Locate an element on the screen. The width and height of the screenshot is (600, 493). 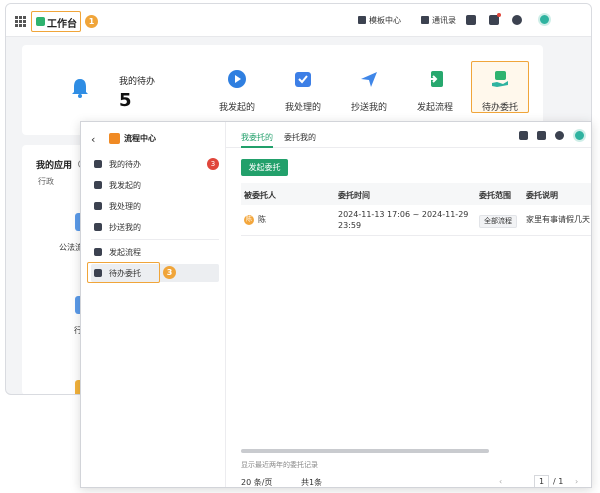
template-icon is located at coordinates (362, 20).